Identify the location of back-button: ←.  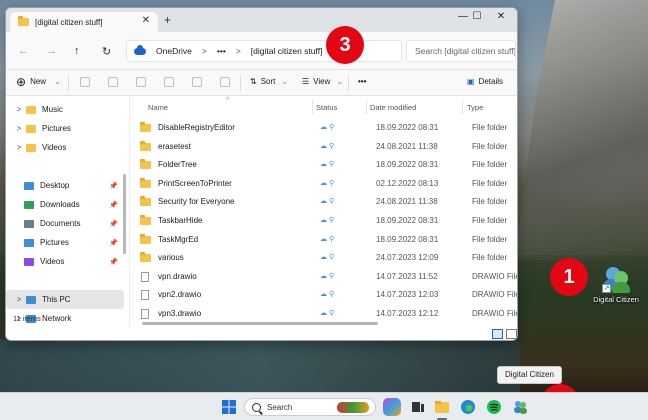
(23, 51).